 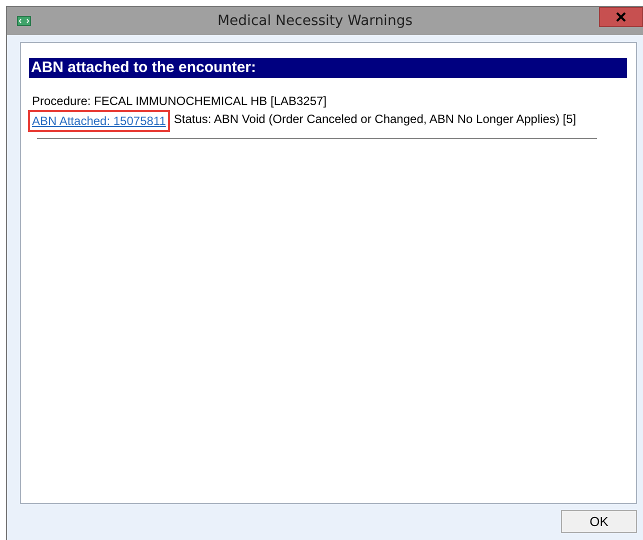 What do you see at coordinates (315, 21) in the screenshot?
I see `window-title: Medical Necessity Warnings` at bounding box center [315, 21].